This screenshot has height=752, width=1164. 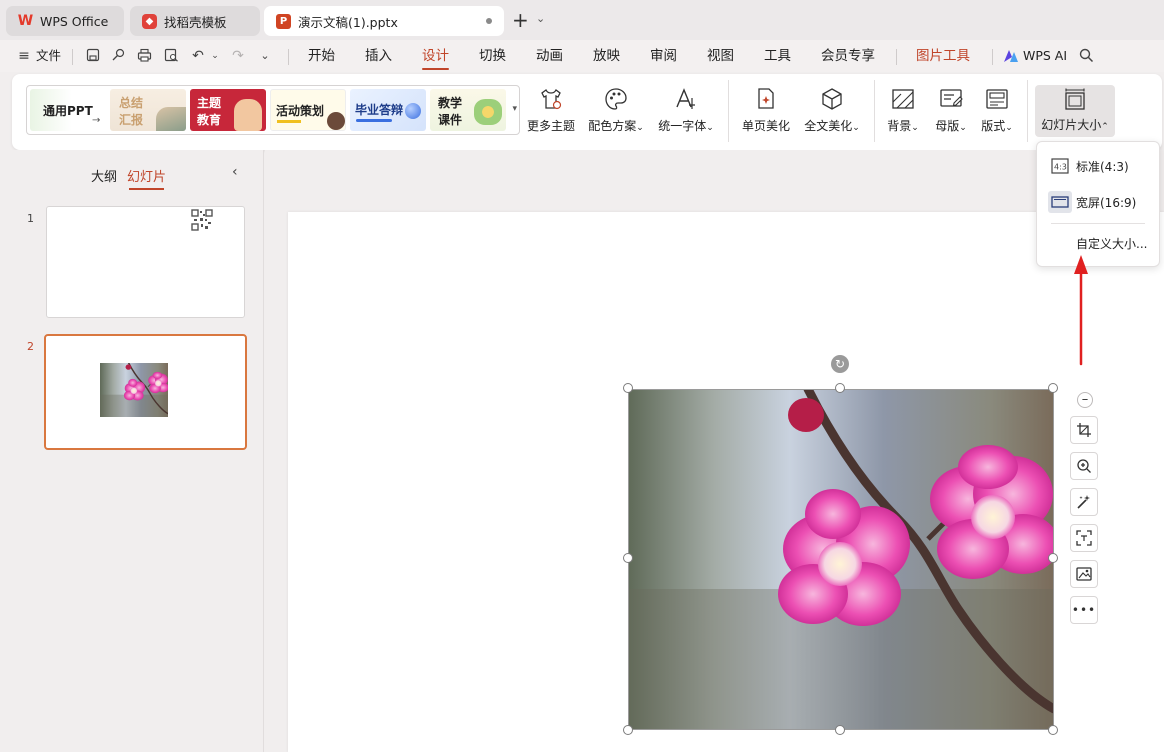 What do you see at coordinates (198, 56) in the screenshot?
I see `undo-icon: ↶` at bounding box center [198, 56].